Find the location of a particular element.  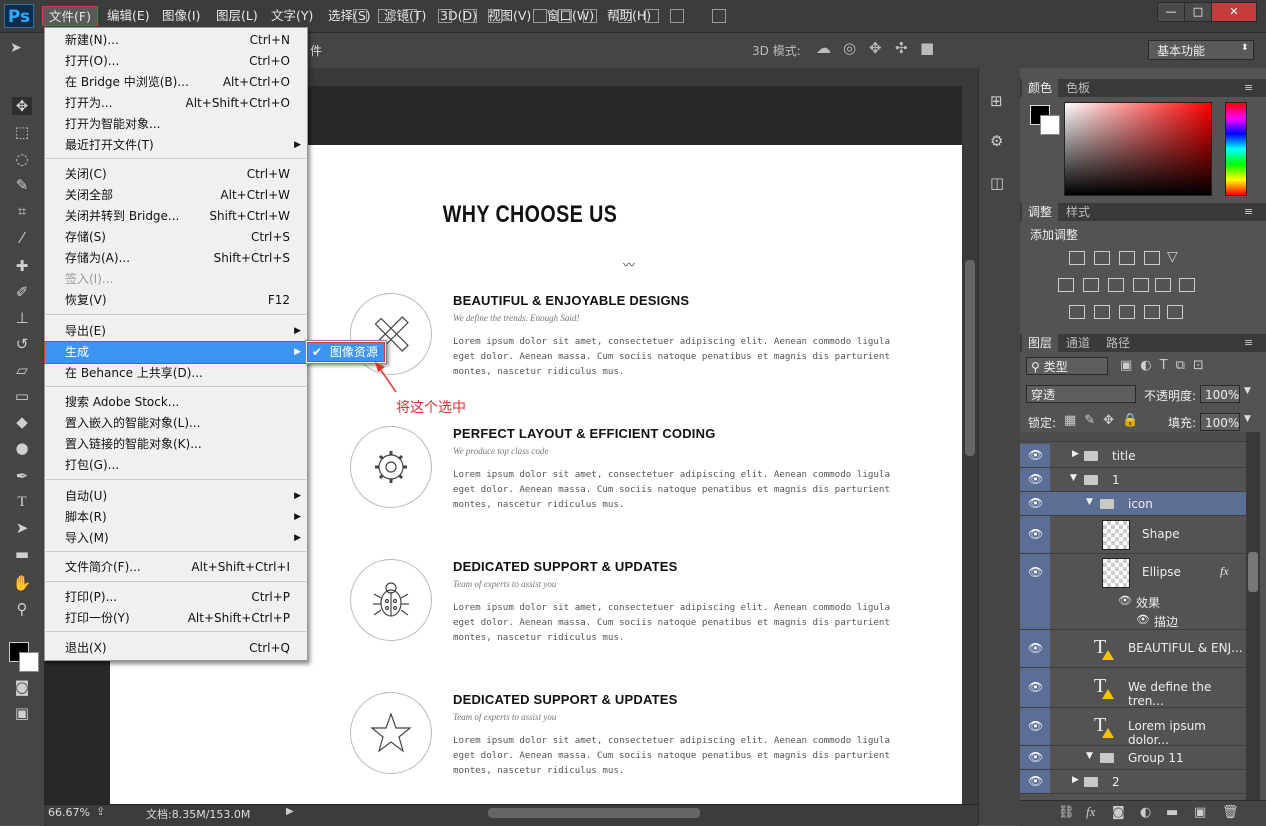

menu-file: 文件(F) is located at coordinates (70, 16).